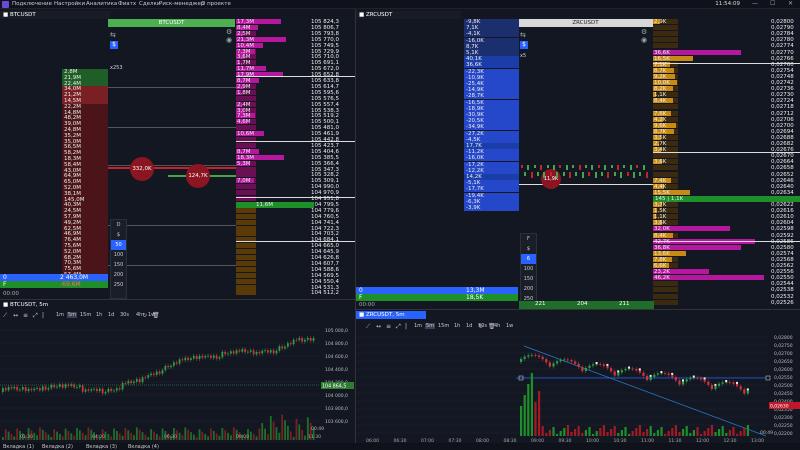 The image size is (800, 450). What do you see at coordinates (772, 3) in the screenshot?
I see `maximize-icon: ☐` at bounding box center [772, 3].